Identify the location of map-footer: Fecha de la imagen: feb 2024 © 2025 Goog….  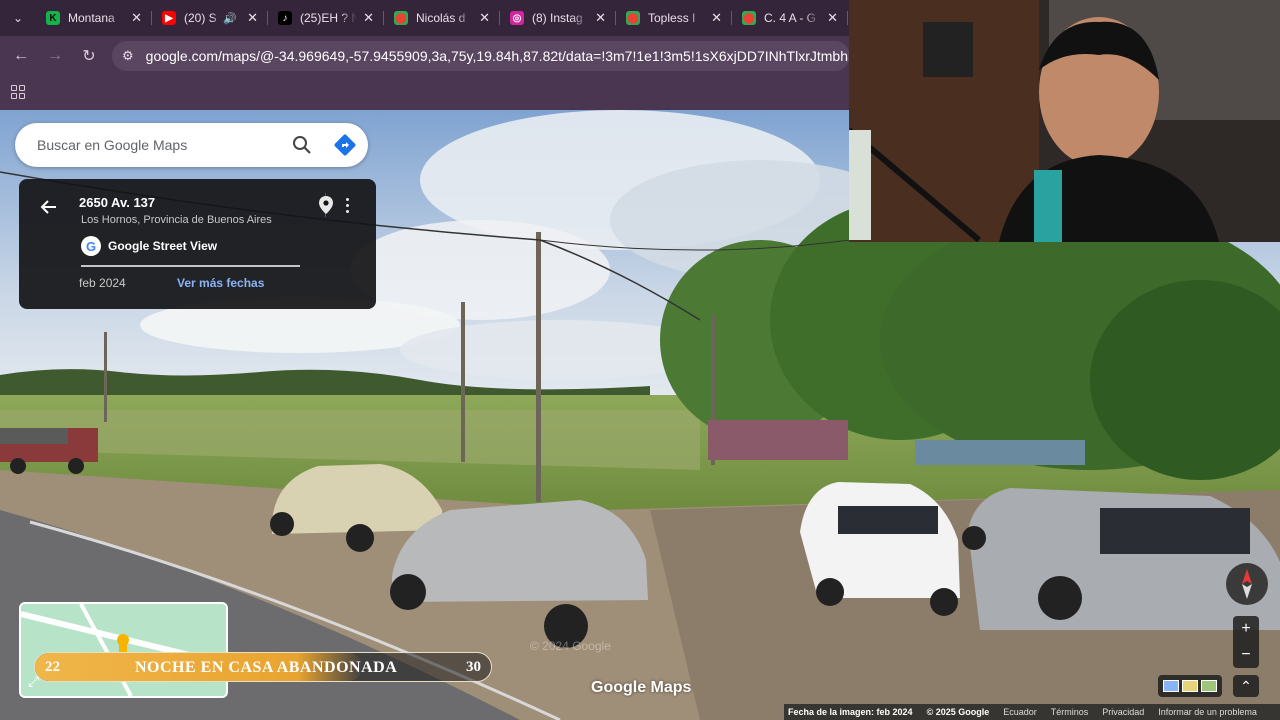
(1032, 712).